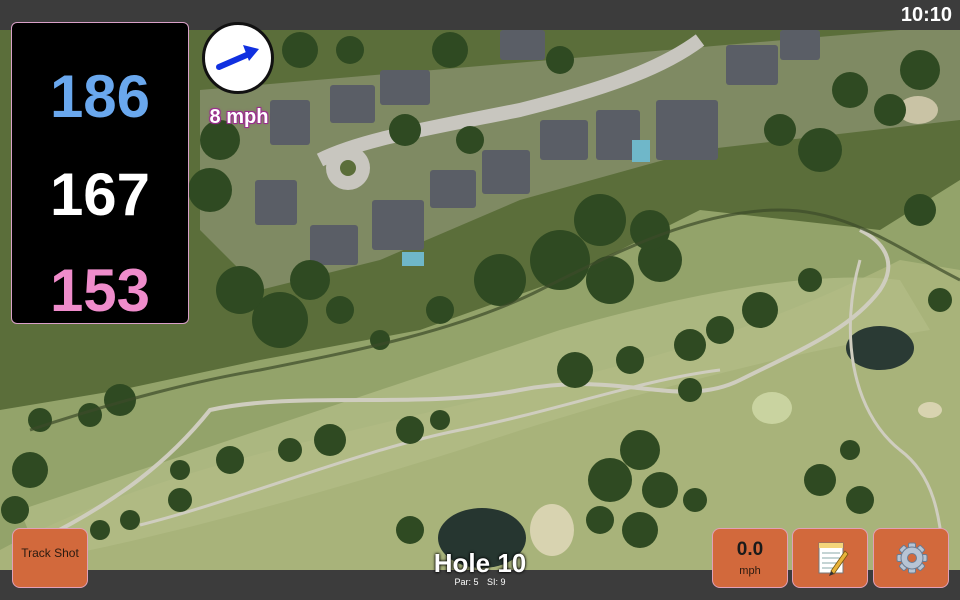 The image size is (960, 600). What do you see at coordinates (466, 582) in the screenshot?
I see `par-label: Par: 5` at bounding box center [466, 582].